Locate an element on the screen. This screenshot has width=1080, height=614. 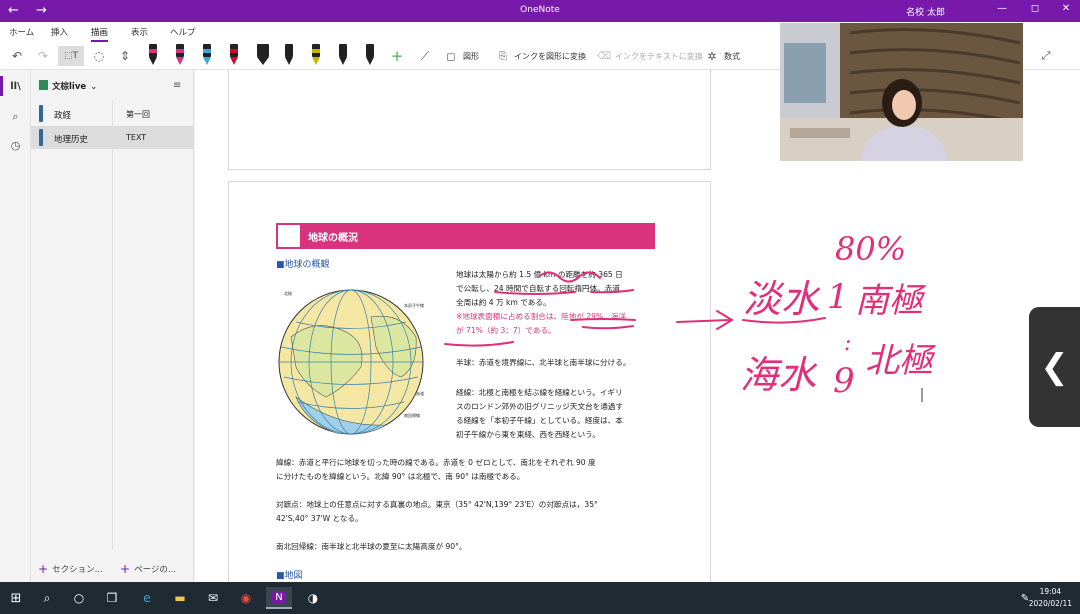
chevron-left-icon: ❮ is located at coordinates (1054, 367).